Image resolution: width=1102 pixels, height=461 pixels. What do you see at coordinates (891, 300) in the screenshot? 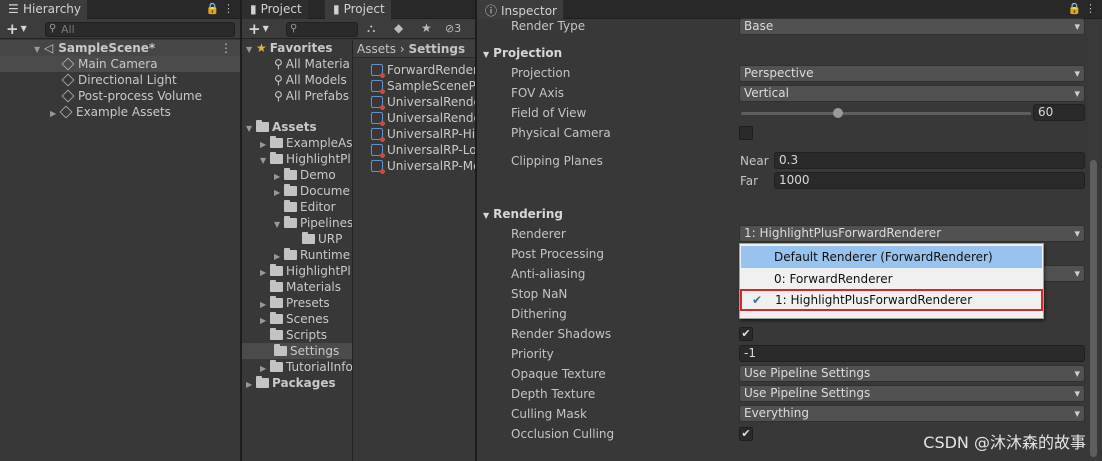
I see `renderer-option-selected: ✔ 1: HighlightPlusForwardRenderer` at bounding box center [891, 300].